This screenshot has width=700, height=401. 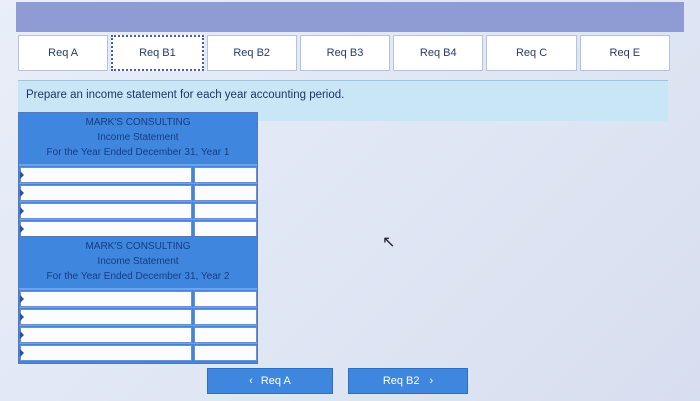 I want to click on tab-req-b3: Req B3, so click(x=345, y=53).